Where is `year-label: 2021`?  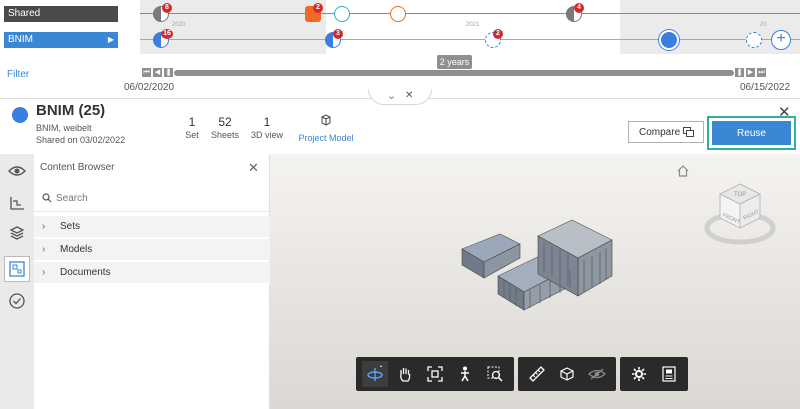 year-label: 2021 is located at coordinates (473, 25).